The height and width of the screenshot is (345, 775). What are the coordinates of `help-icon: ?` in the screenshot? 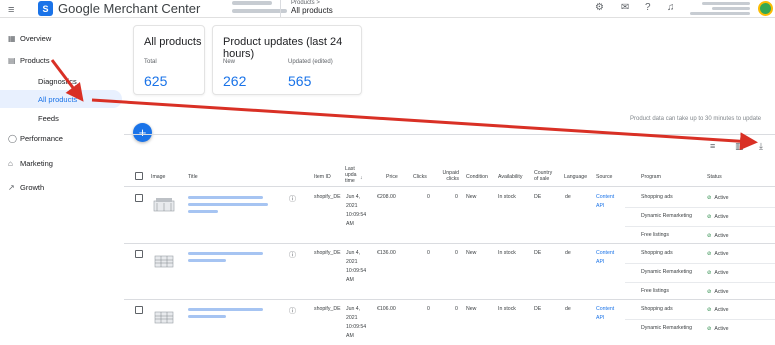 It's located at (648, 7).